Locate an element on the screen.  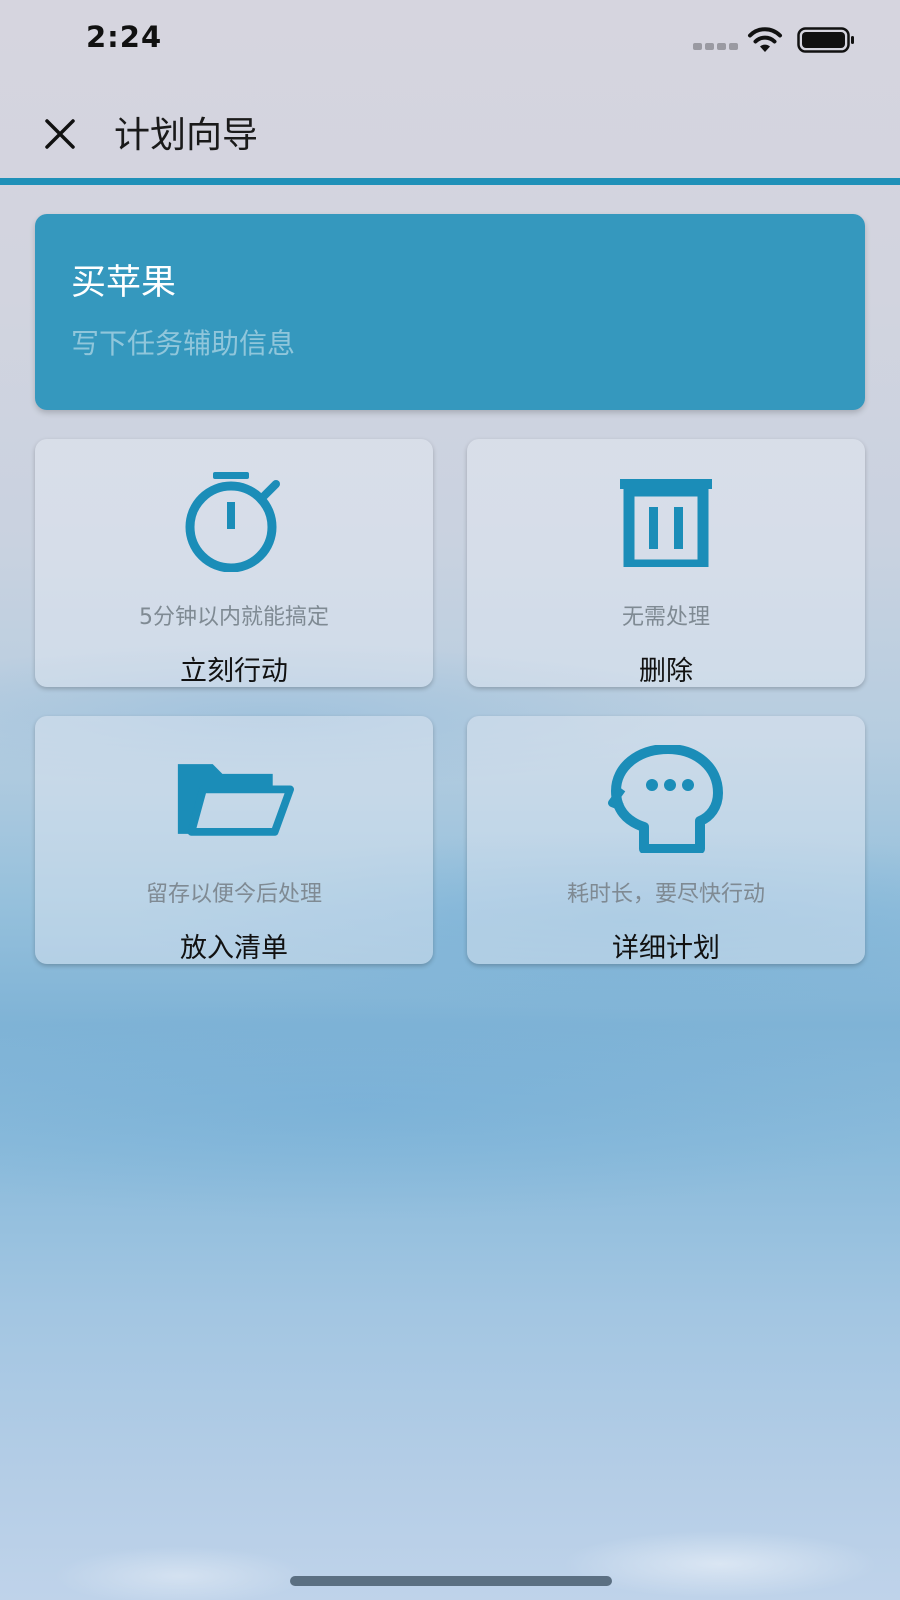
action-add-to-list: 留存以便今后处理 放入清单 is located at coordinates (234, 840).